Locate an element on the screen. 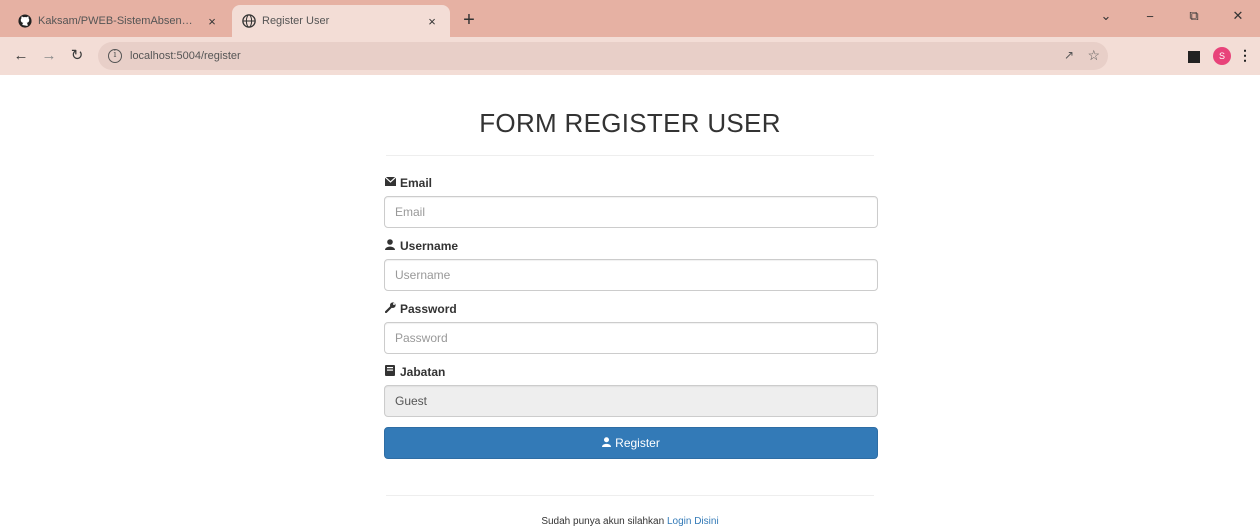  login-prompt: Sudah punya akun silahkan Login Disini is located at coordinates (630, 521).